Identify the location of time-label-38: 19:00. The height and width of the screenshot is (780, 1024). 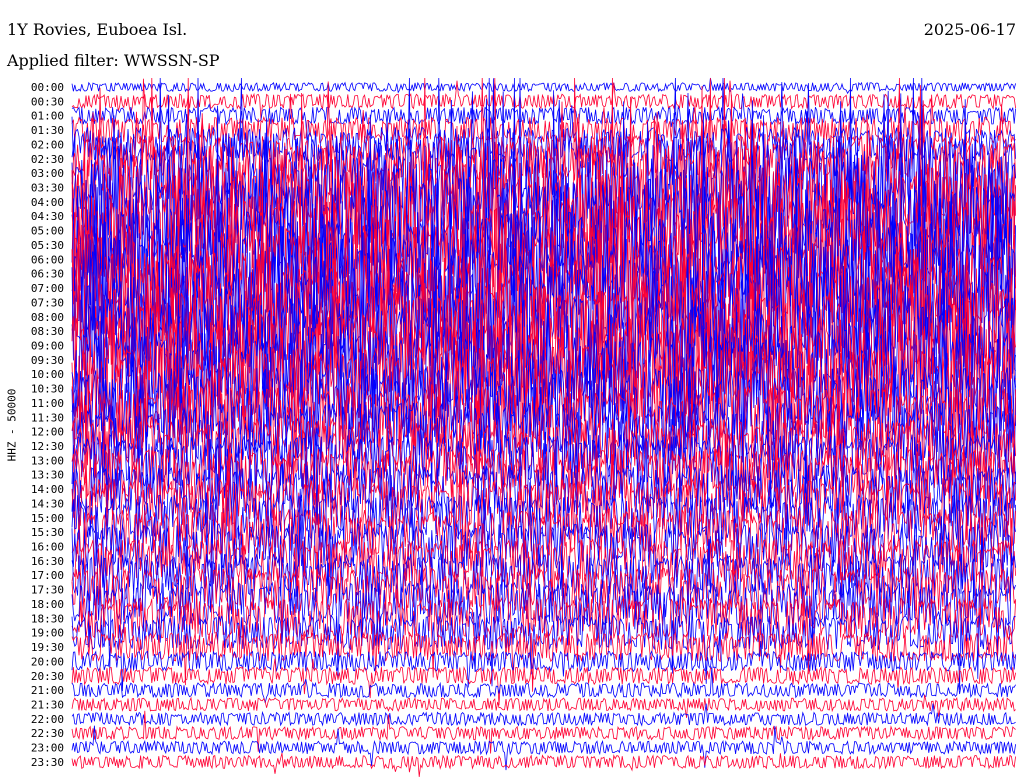
(47, 633).